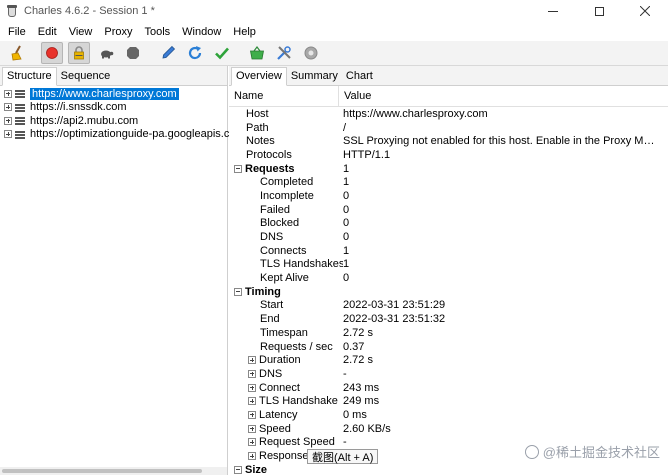 The width and height of the screenshot is (668, 475). I want to click on row-value: 2022-03-31 23:51:32, so click(394, 319).